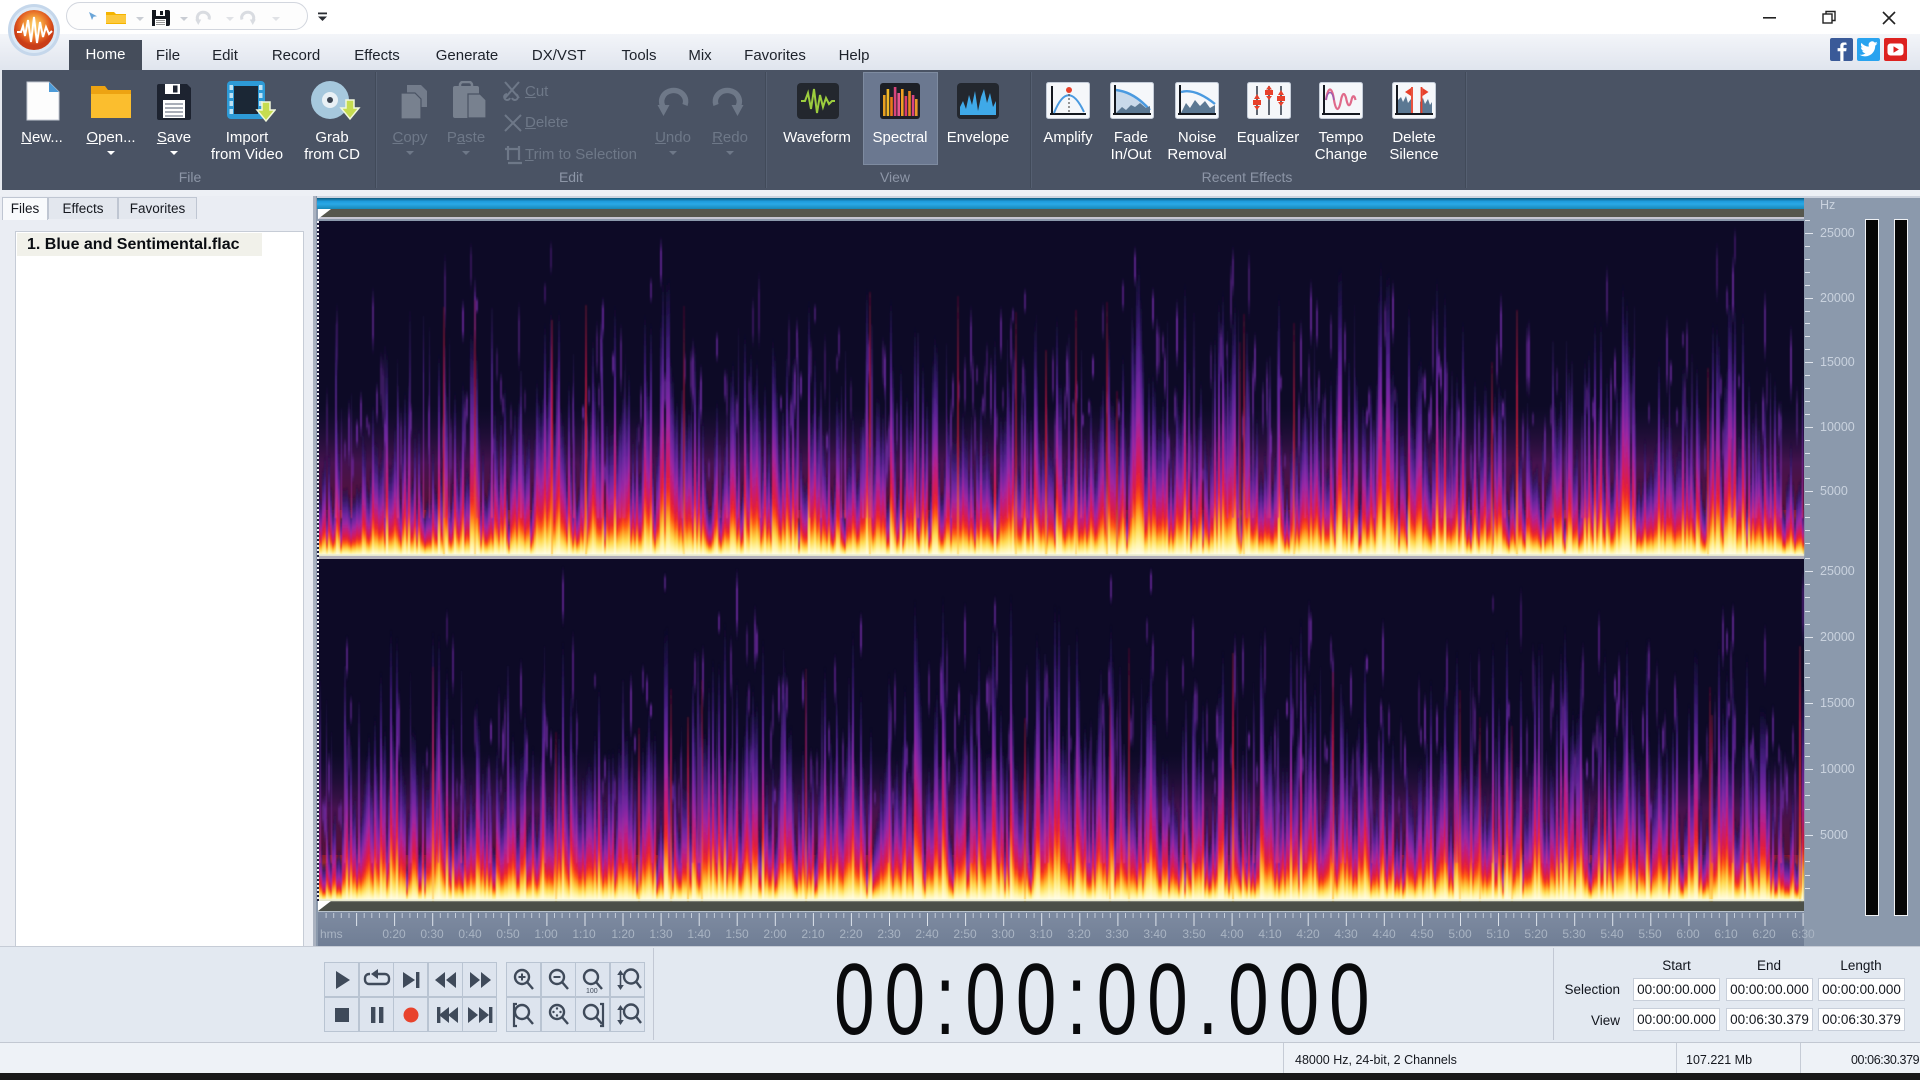  I want to click on svg-text: Hz, so click(1827, 205).